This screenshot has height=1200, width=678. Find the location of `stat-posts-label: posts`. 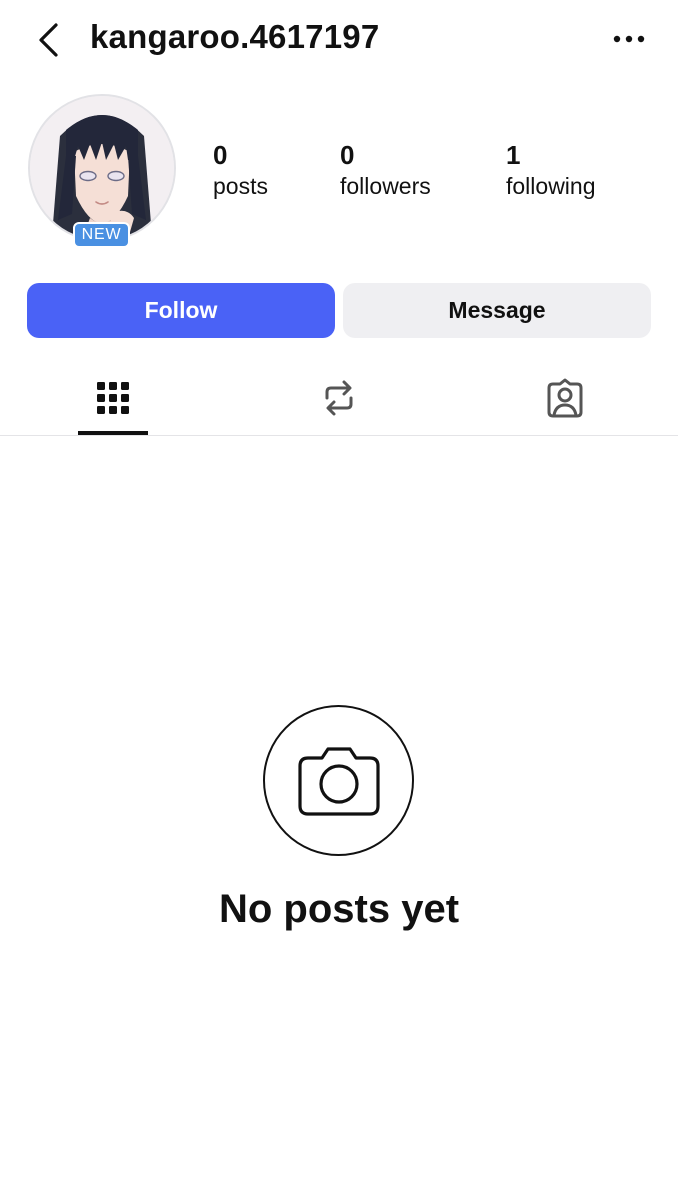

stat-posts-label: posts is located at coordinates (240, 186).